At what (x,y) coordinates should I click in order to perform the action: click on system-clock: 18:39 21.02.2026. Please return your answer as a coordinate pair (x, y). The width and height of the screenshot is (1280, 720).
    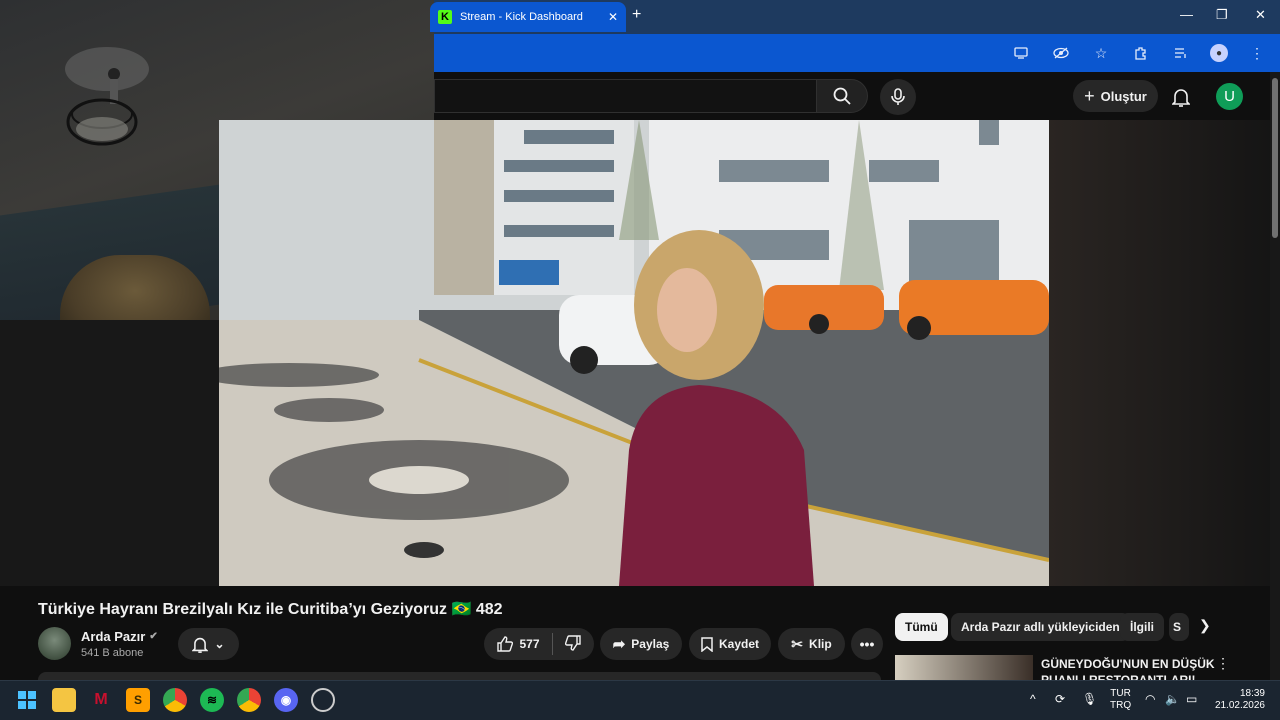
    Looking at the image, I should click on (1239, 700).